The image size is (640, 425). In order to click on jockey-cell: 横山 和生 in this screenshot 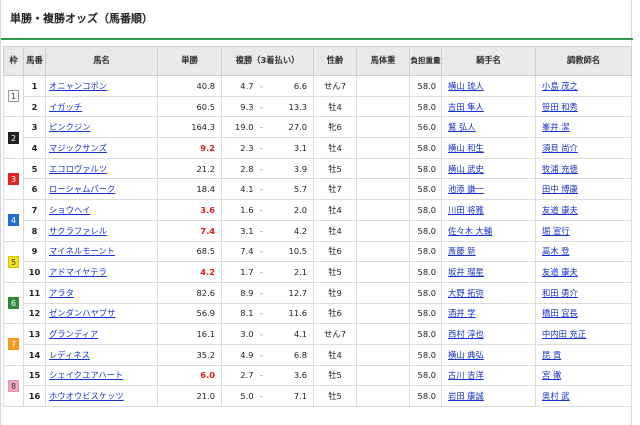, I will do `click(489, 148)`.